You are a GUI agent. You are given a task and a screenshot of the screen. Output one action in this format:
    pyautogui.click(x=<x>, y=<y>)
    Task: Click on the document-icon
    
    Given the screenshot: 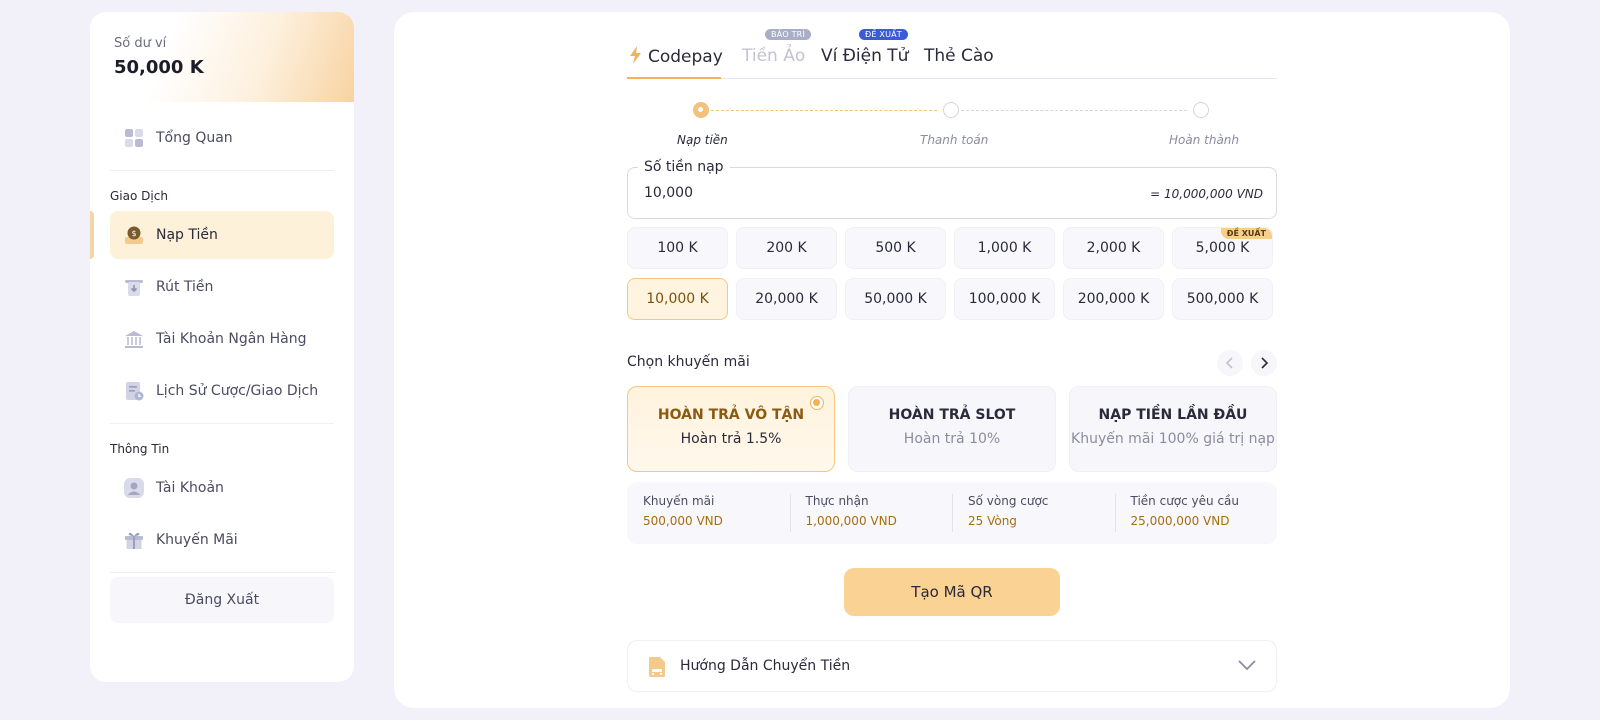 What is the action you would take?
    pyautogui.click(x=657, y=667)
    